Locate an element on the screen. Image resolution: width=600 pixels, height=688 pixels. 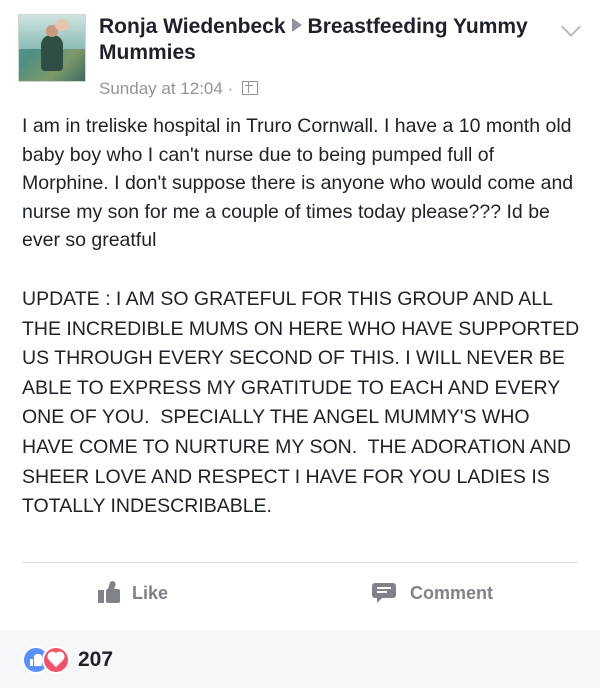
reaction-count: 207 is located at coordinates (95, 660).